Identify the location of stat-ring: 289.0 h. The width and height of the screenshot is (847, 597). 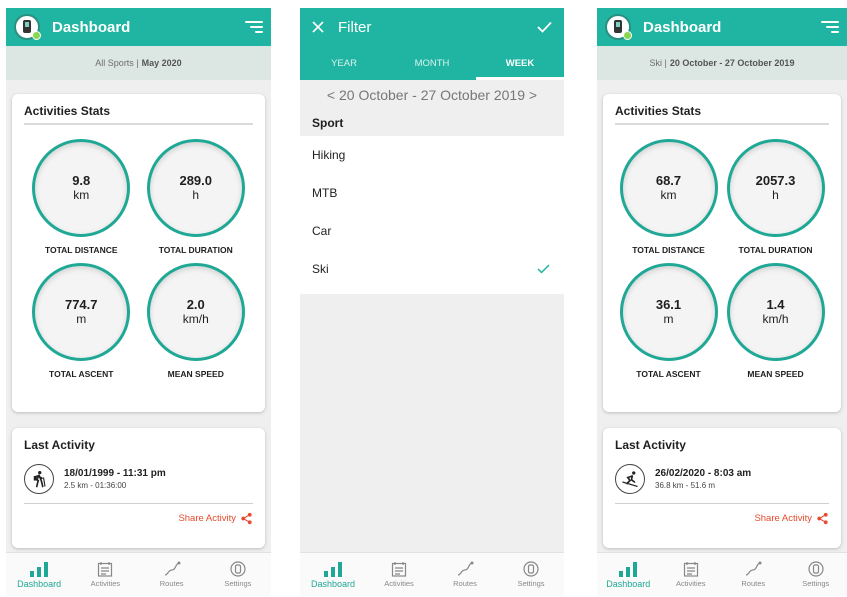
(195, 188).